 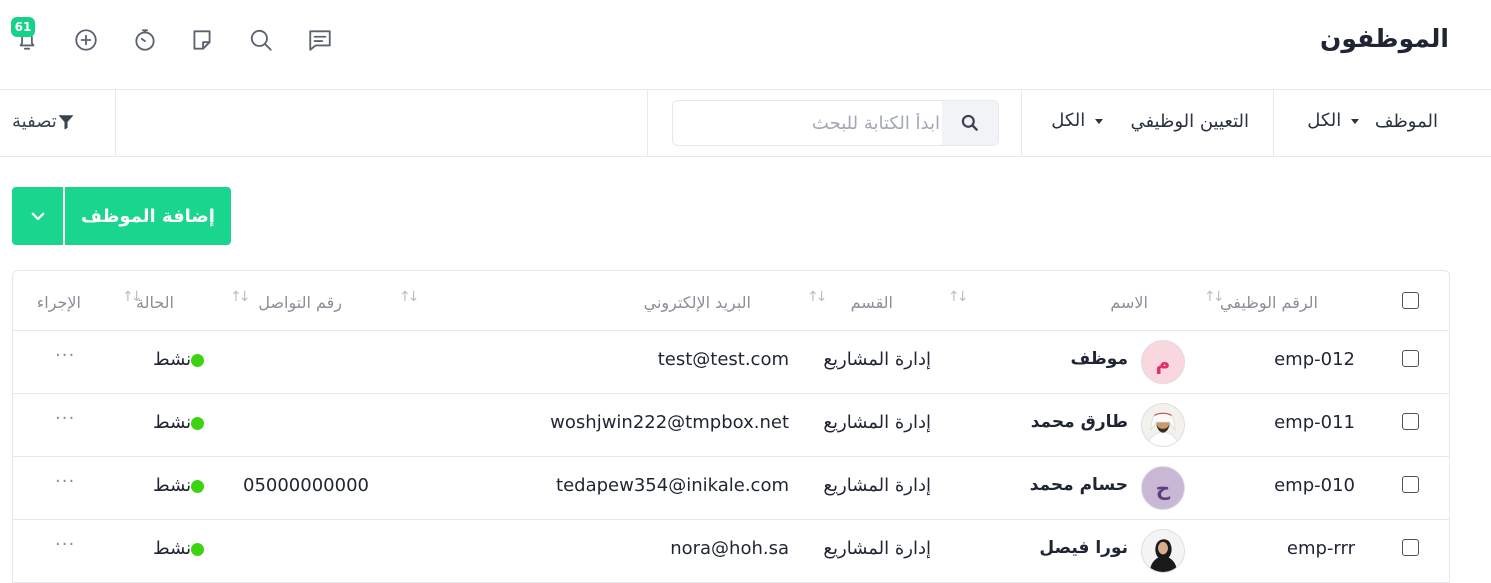 What do you see at coordinates (1314, 485) in the screenshot?
I see `employee-id: emp-010` at bounding box center [1314, 485].